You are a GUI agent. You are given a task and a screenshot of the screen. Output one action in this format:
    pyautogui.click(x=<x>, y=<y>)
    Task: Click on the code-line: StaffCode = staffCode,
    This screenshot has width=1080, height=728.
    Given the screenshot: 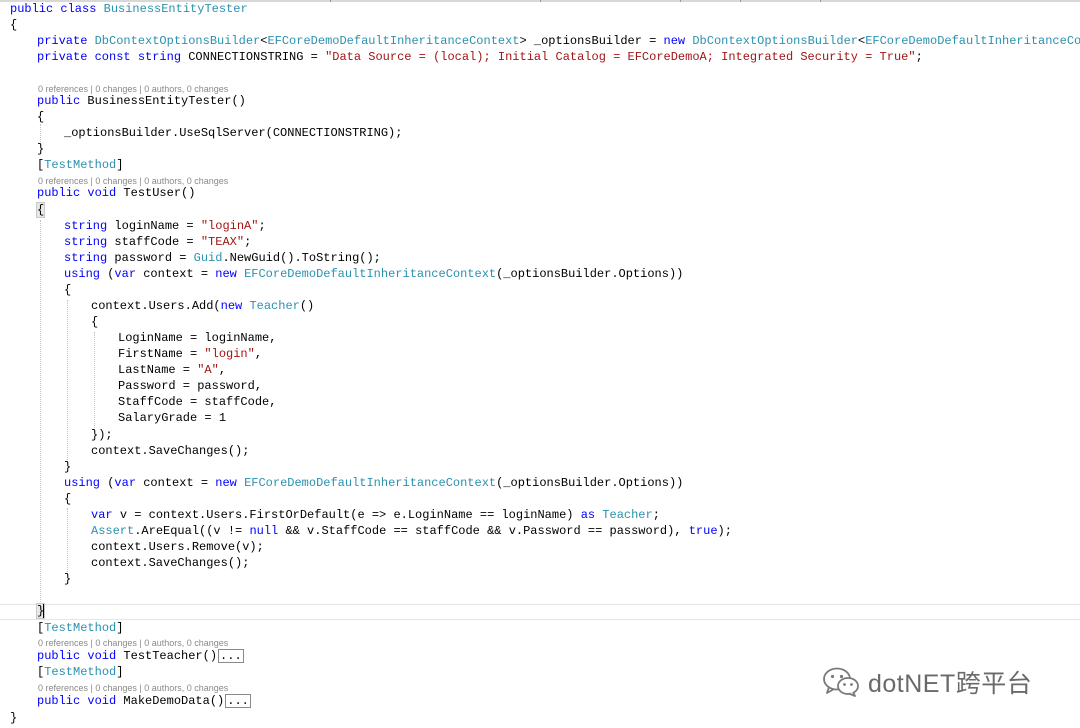 What is the action you would take?
    pyautogui.click(x=197, y=402)
    